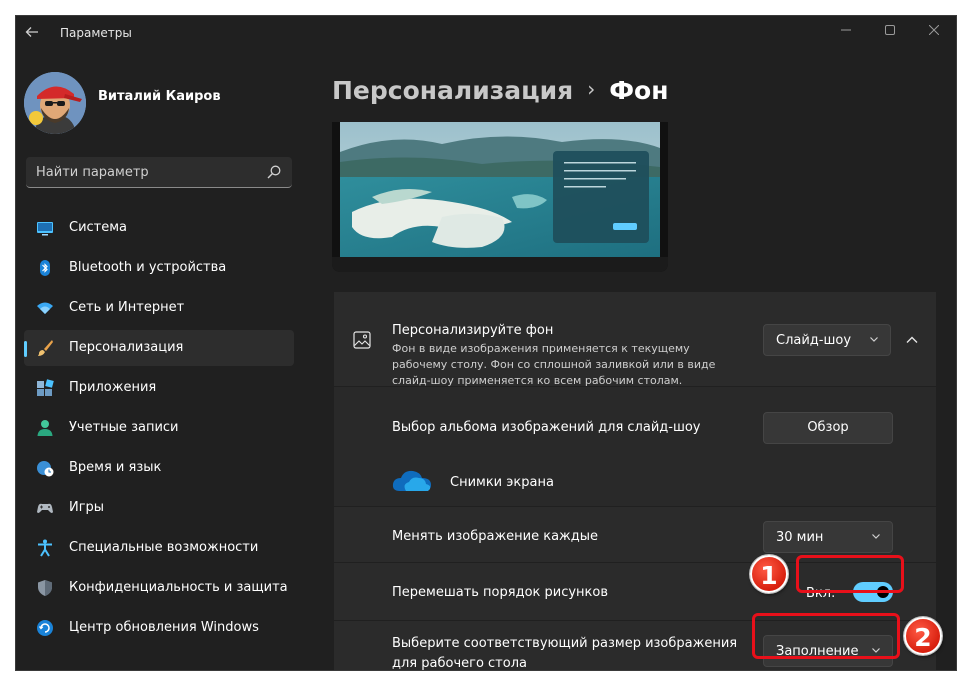 This screenshot has width=971, height=687. Describe the element at coordinates (45, 428) in the screenshot. I see `person-icon` at that location.